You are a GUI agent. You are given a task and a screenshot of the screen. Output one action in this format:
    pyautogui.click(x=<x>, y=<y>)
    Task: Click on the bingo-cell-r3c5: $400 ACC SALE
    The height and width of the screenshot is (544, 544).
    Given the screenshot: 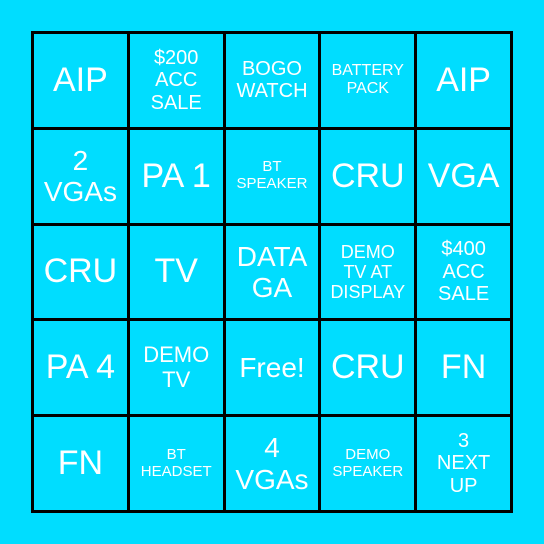 What is the action you would take?
    pyautogui.click(x=463, y=272)
    